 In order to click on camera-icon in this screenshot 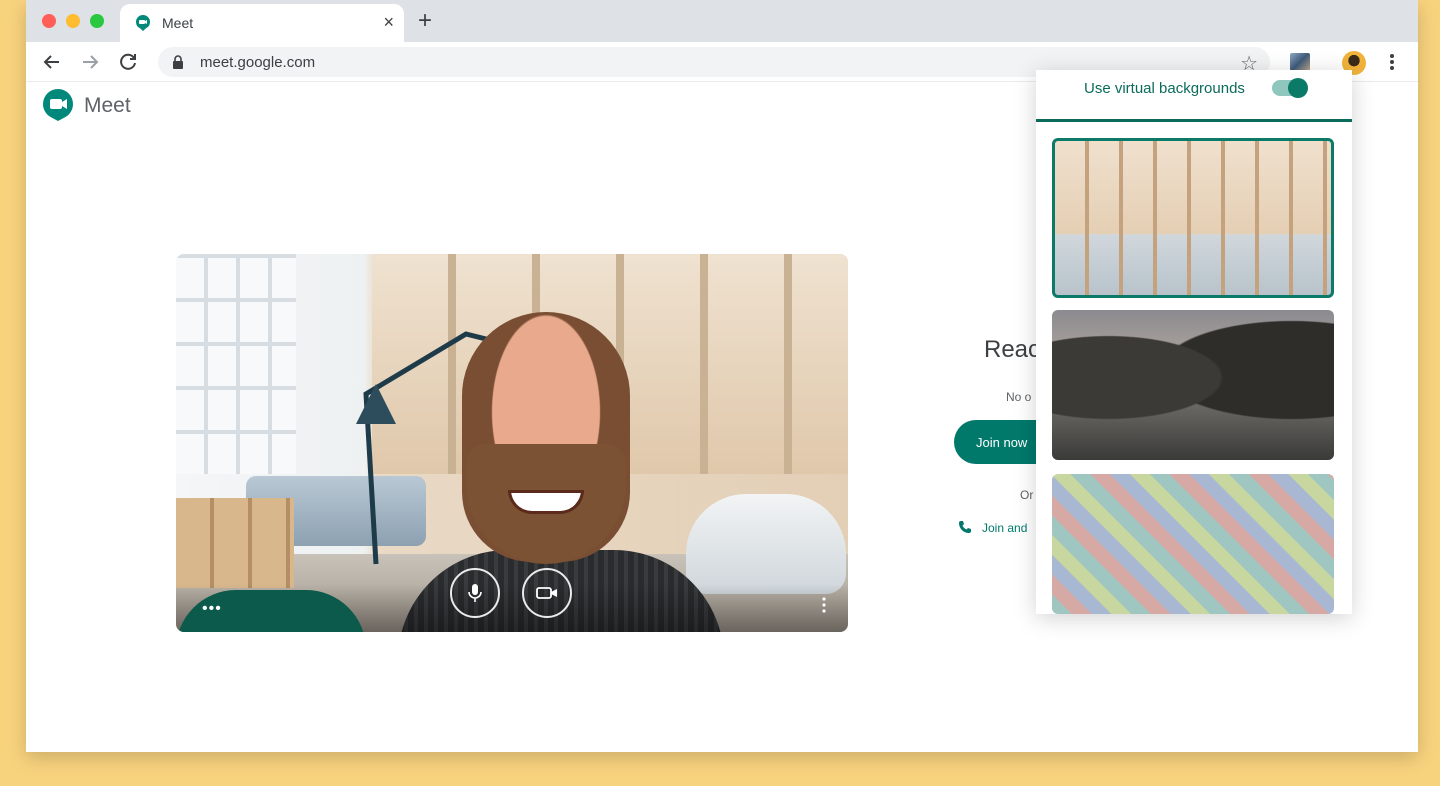, I will do `click(546, 593)`.